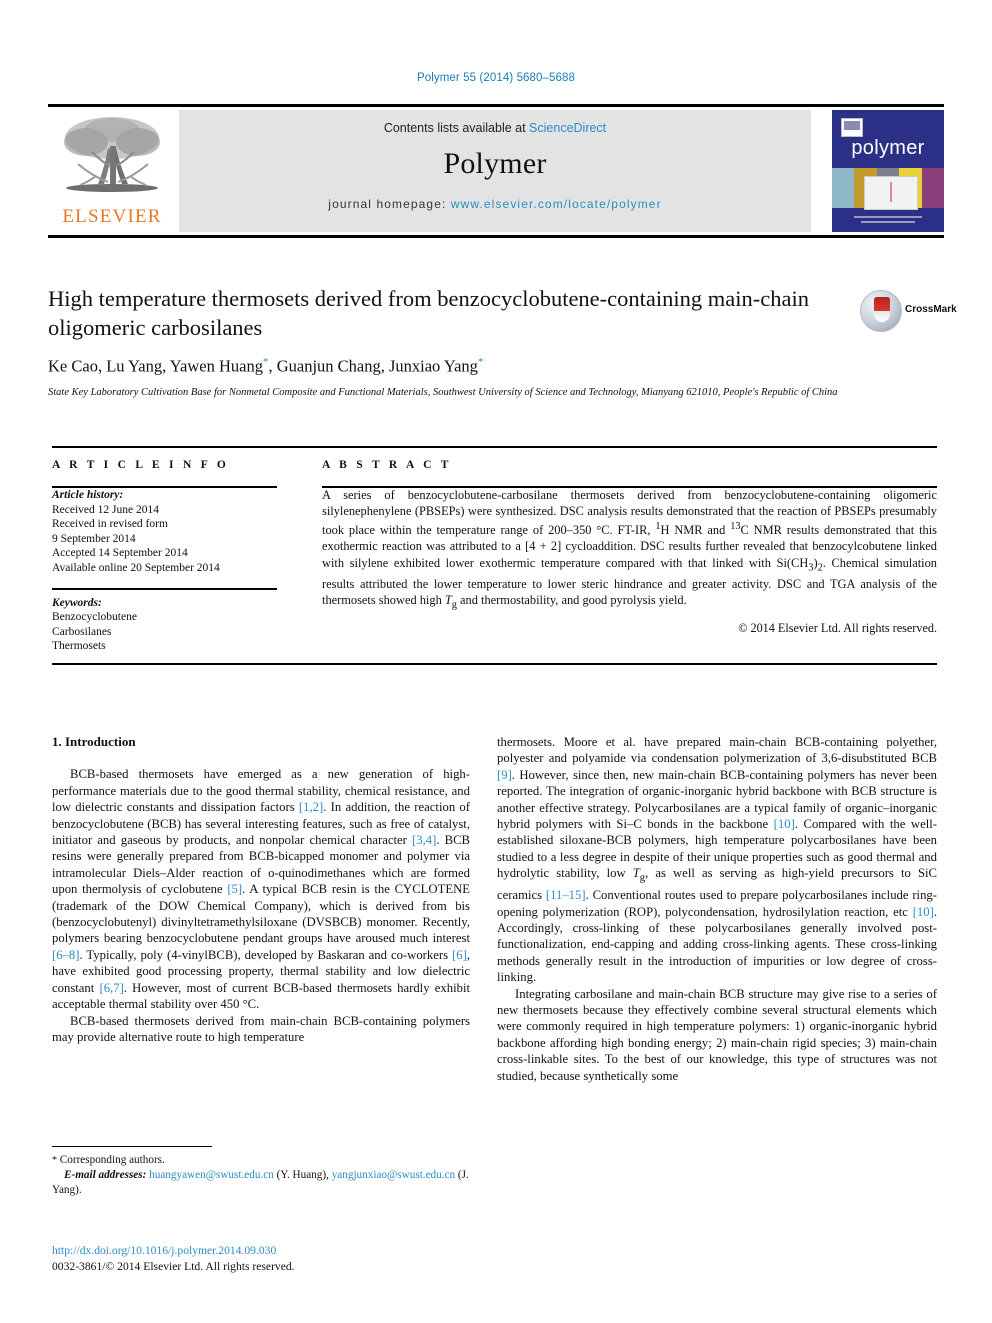 This screenshot has height=1323, width=992. I want to click on contents-prefix: Contents lists available at, so click(456, 128).